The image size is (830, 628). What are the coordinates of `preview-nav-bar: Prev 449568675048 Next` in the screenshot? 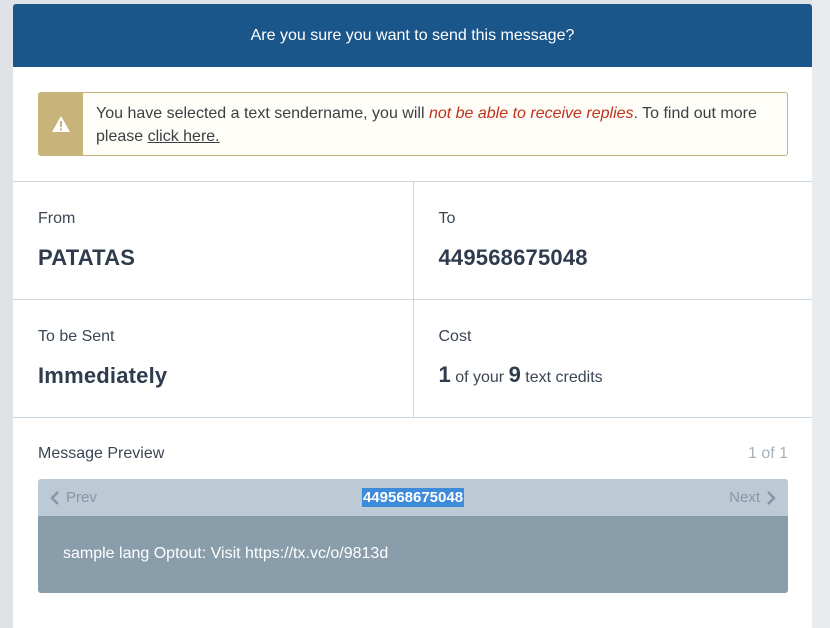 It's located at (413, 497).